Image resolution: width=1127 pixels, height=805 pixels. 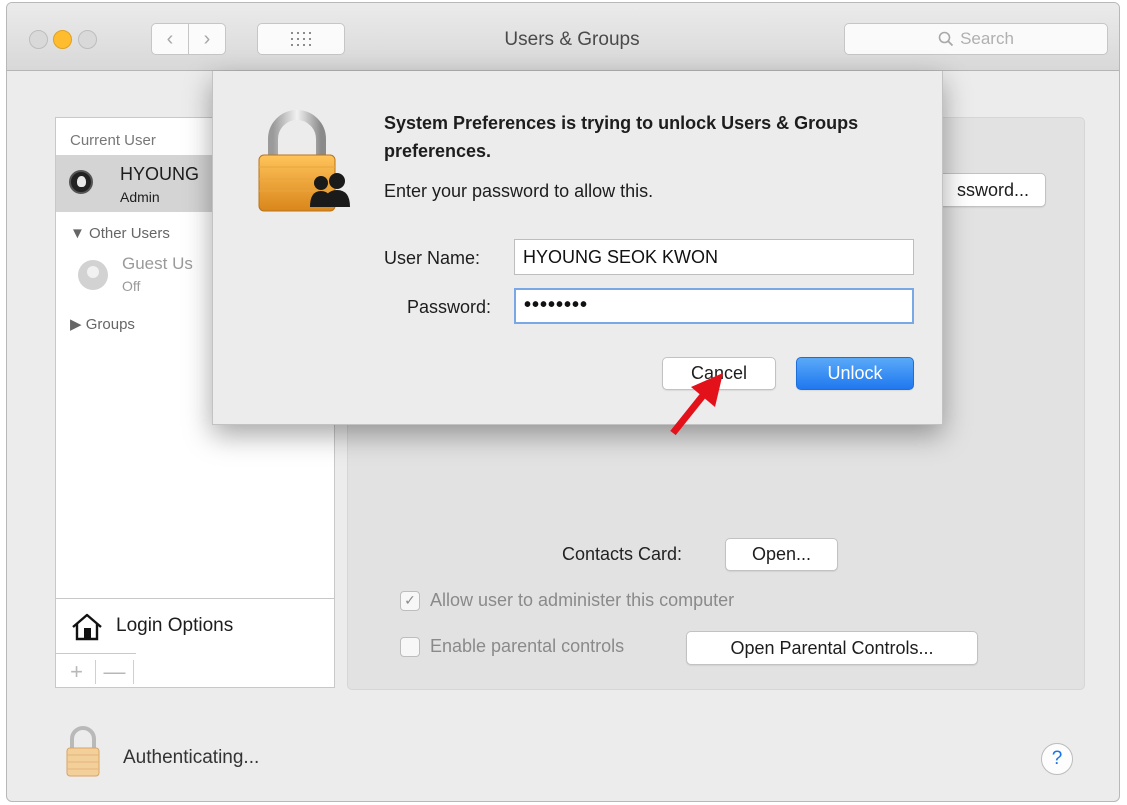 I want to click on username-field: HYOUNG SEOK KWON, so click(x=714, y=257).